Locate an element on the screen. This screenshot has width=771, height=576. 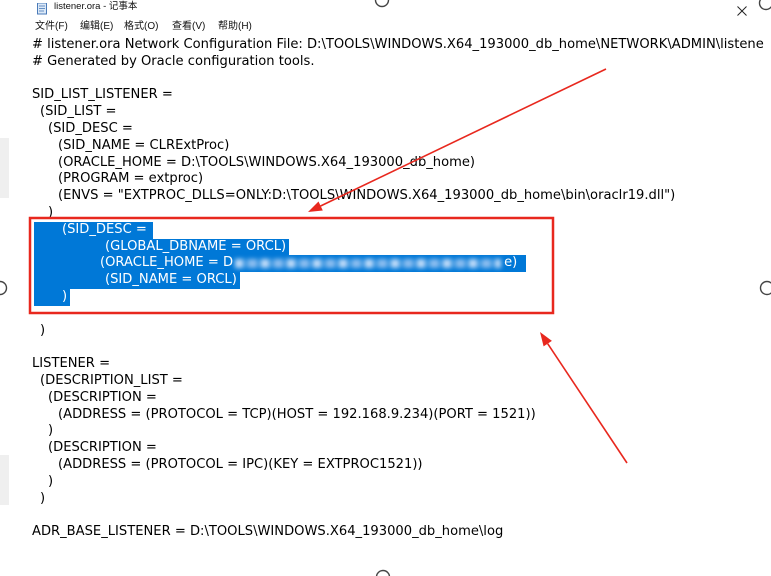
close-icon is located at coordinates (742, 9).